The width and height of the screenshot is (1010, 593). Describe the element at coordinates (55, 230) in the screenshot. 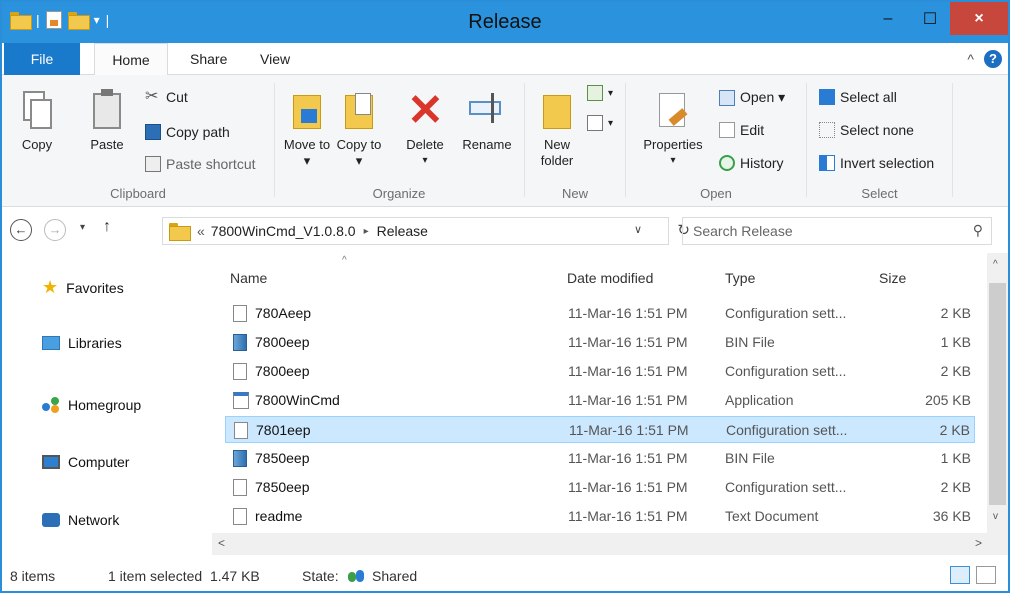

I see `forward-button: →` at that location.